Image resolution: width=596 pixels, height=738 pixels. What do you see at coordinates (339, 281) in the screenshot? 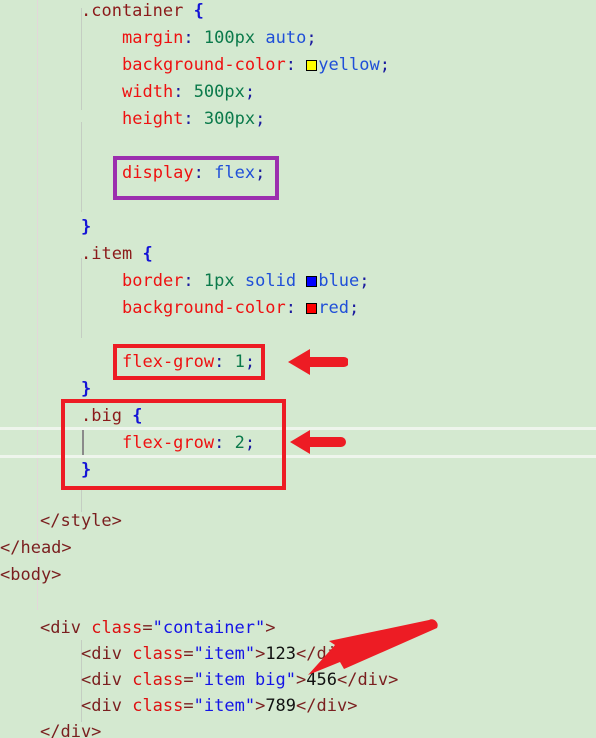
I see `token-value-blue: blue` at bounding box center [339, 281].